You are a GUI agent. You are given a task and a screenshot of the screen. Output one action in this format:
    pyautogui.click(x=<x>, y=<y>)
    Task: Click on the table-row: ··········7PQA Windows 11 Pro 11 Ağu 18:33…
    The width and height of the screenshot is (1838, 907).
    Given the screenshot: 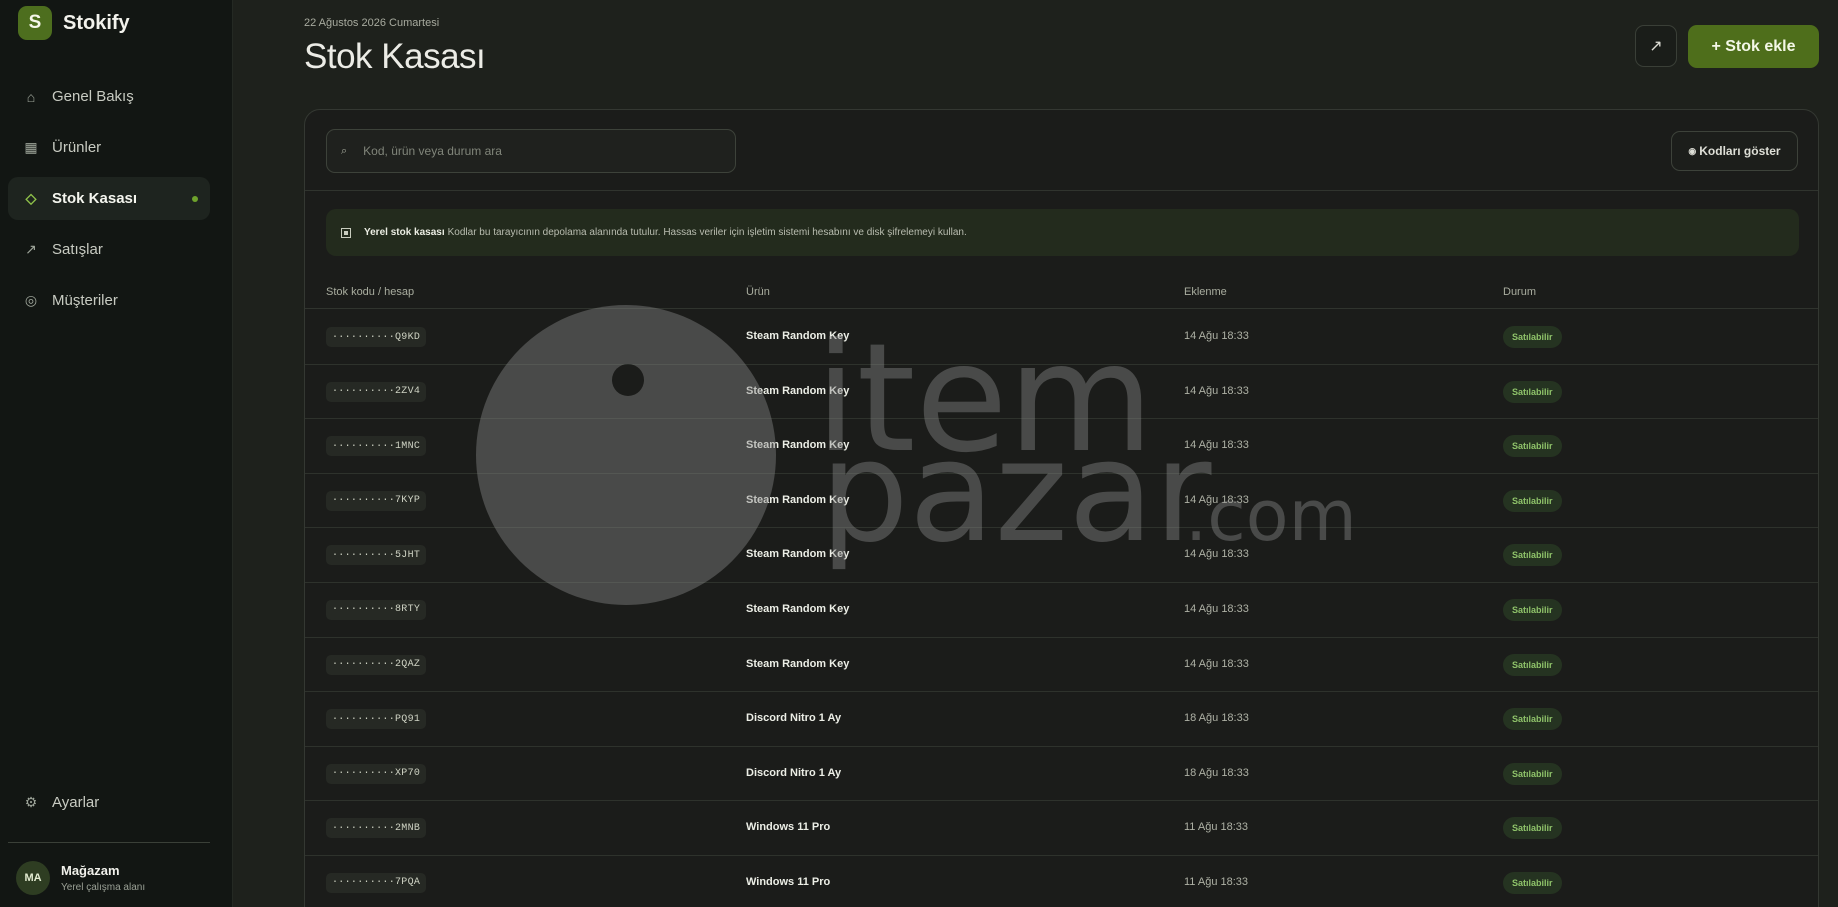 What is the action you would take?
    pyautogui.click(x=1061, y=881)
    